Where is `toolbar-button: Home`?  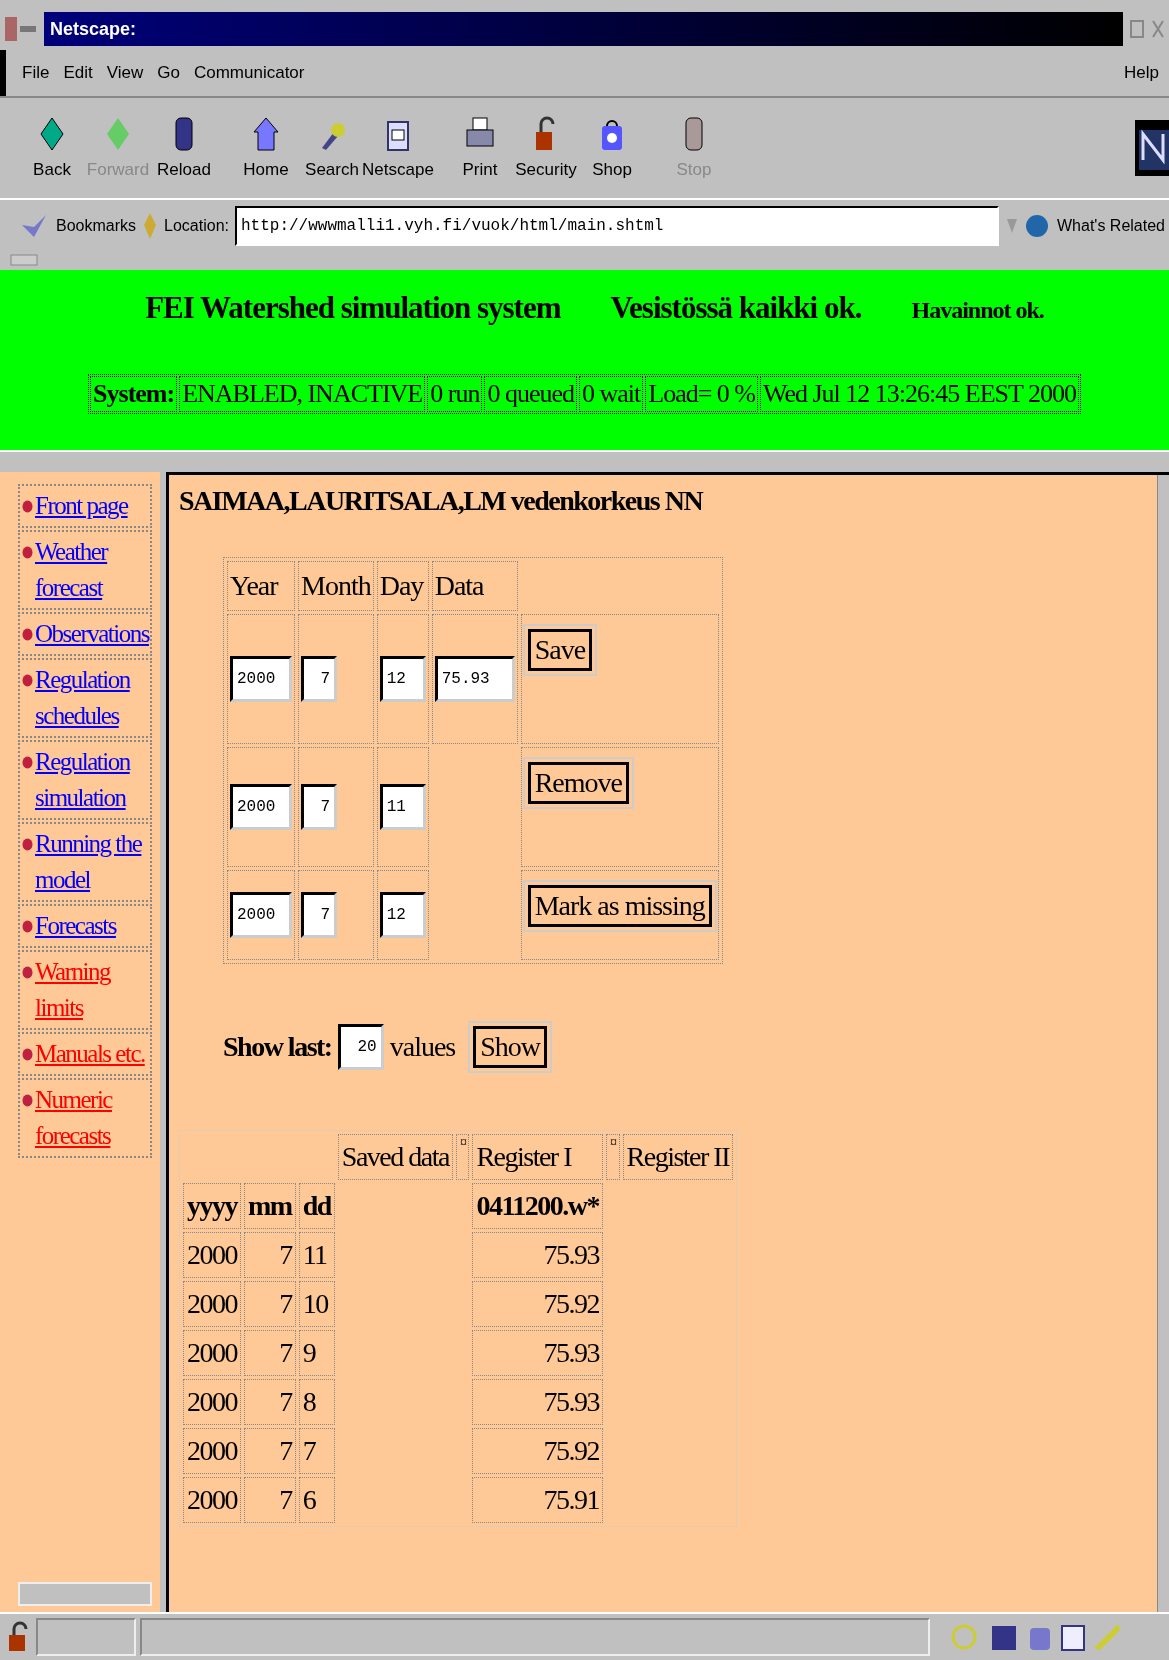 toolbar-button: Home is located at coordinates (266, 148).